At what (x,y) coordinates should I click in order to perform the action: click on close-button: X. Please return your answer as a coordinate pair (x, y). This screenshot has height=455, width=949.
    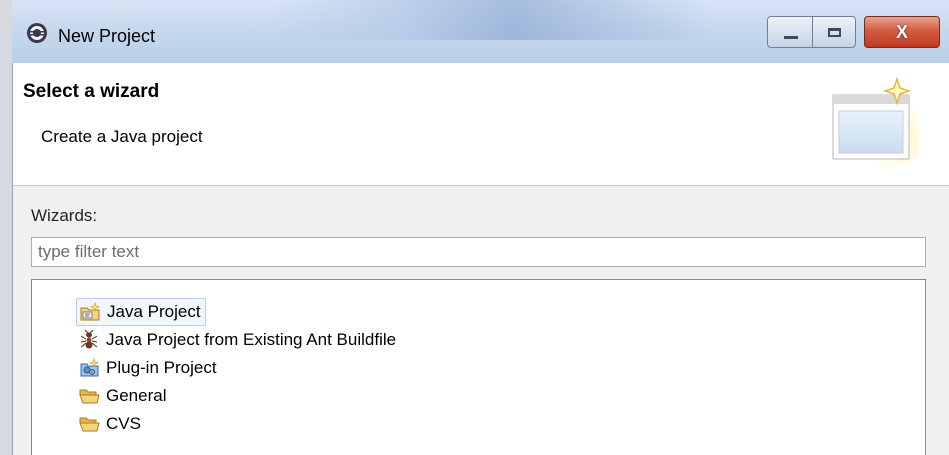
    Looking at the image, I should click on (902, 32).